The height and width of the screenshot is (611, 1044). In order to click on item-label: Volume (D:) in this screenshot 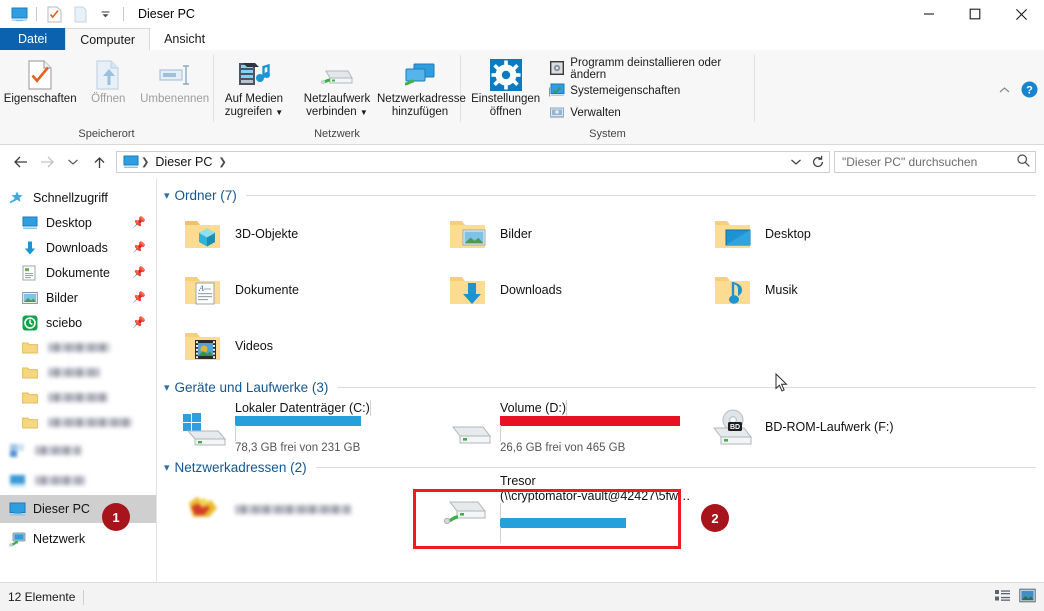, I will do `click(533, 407)`.